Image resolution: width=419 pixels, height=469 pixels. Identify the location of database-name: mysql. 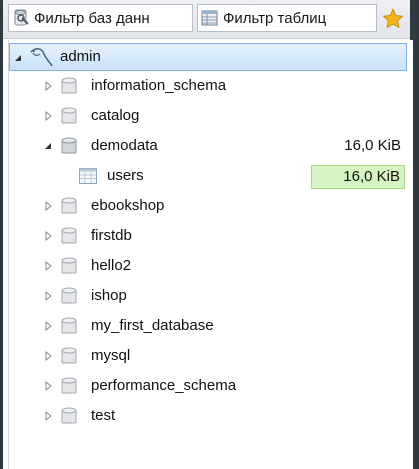
(111, 355).